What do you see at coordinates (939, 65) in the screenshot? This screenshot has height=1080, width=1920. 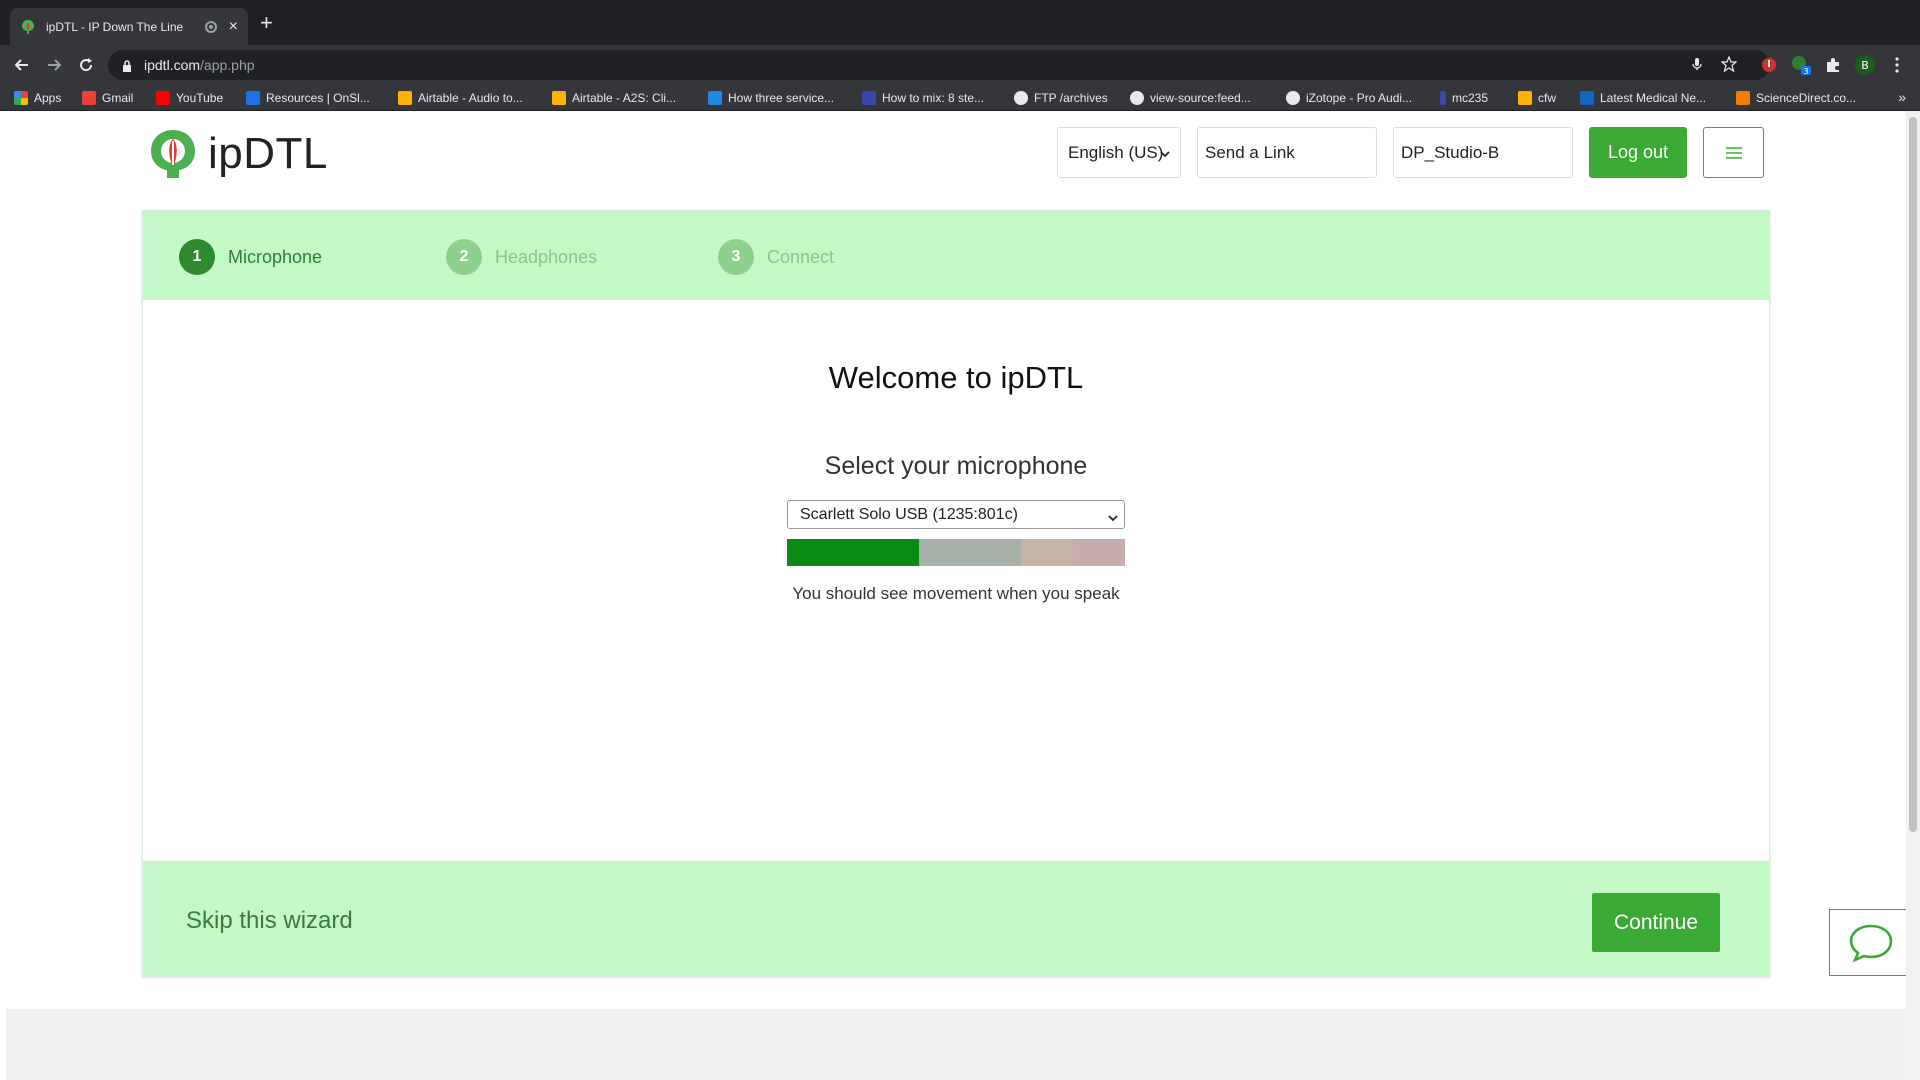 I see `address-bar: ipdtl.com/app.php` at bounding box center [939, 65].